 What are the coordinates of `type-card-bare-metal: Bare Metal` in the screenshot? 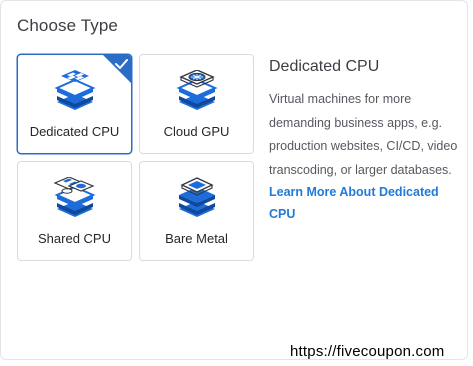 It's located at (196, 211).